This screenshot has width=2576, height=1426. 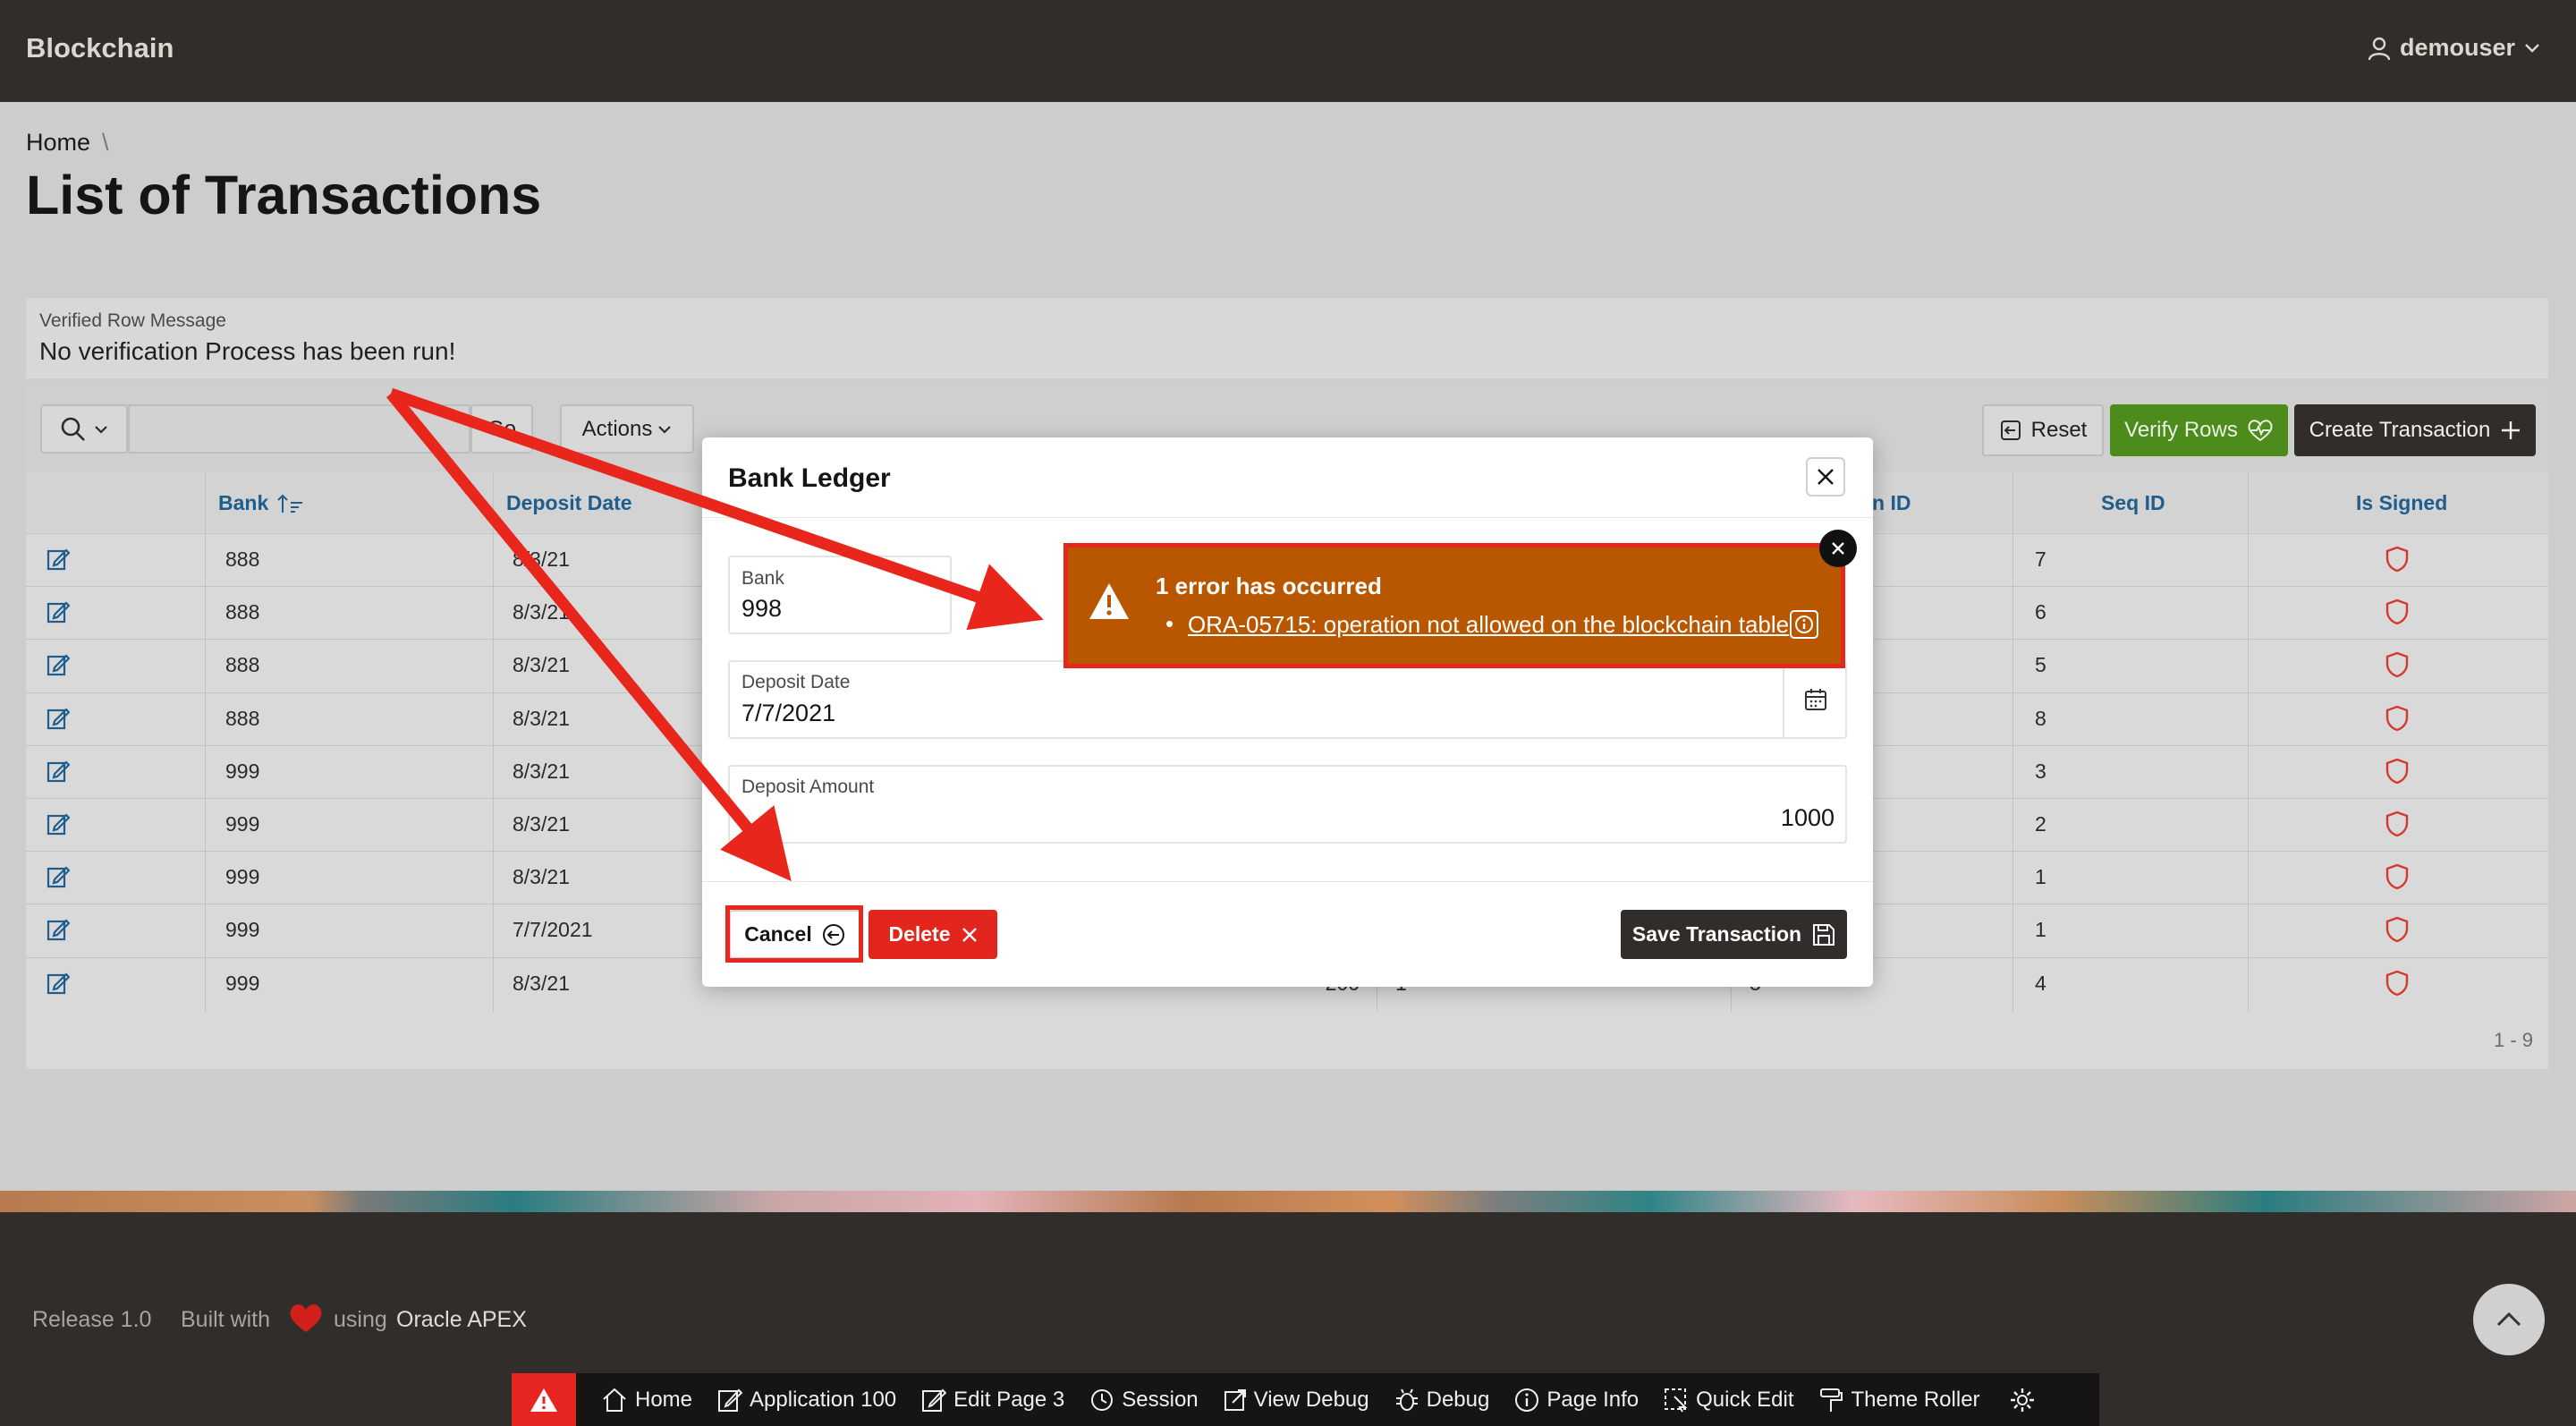 What do you see at coordinates (2400, 430) in the screenshot?
I see `create-transaction-label: Create Transaction` at bounding box center [2400, 430].